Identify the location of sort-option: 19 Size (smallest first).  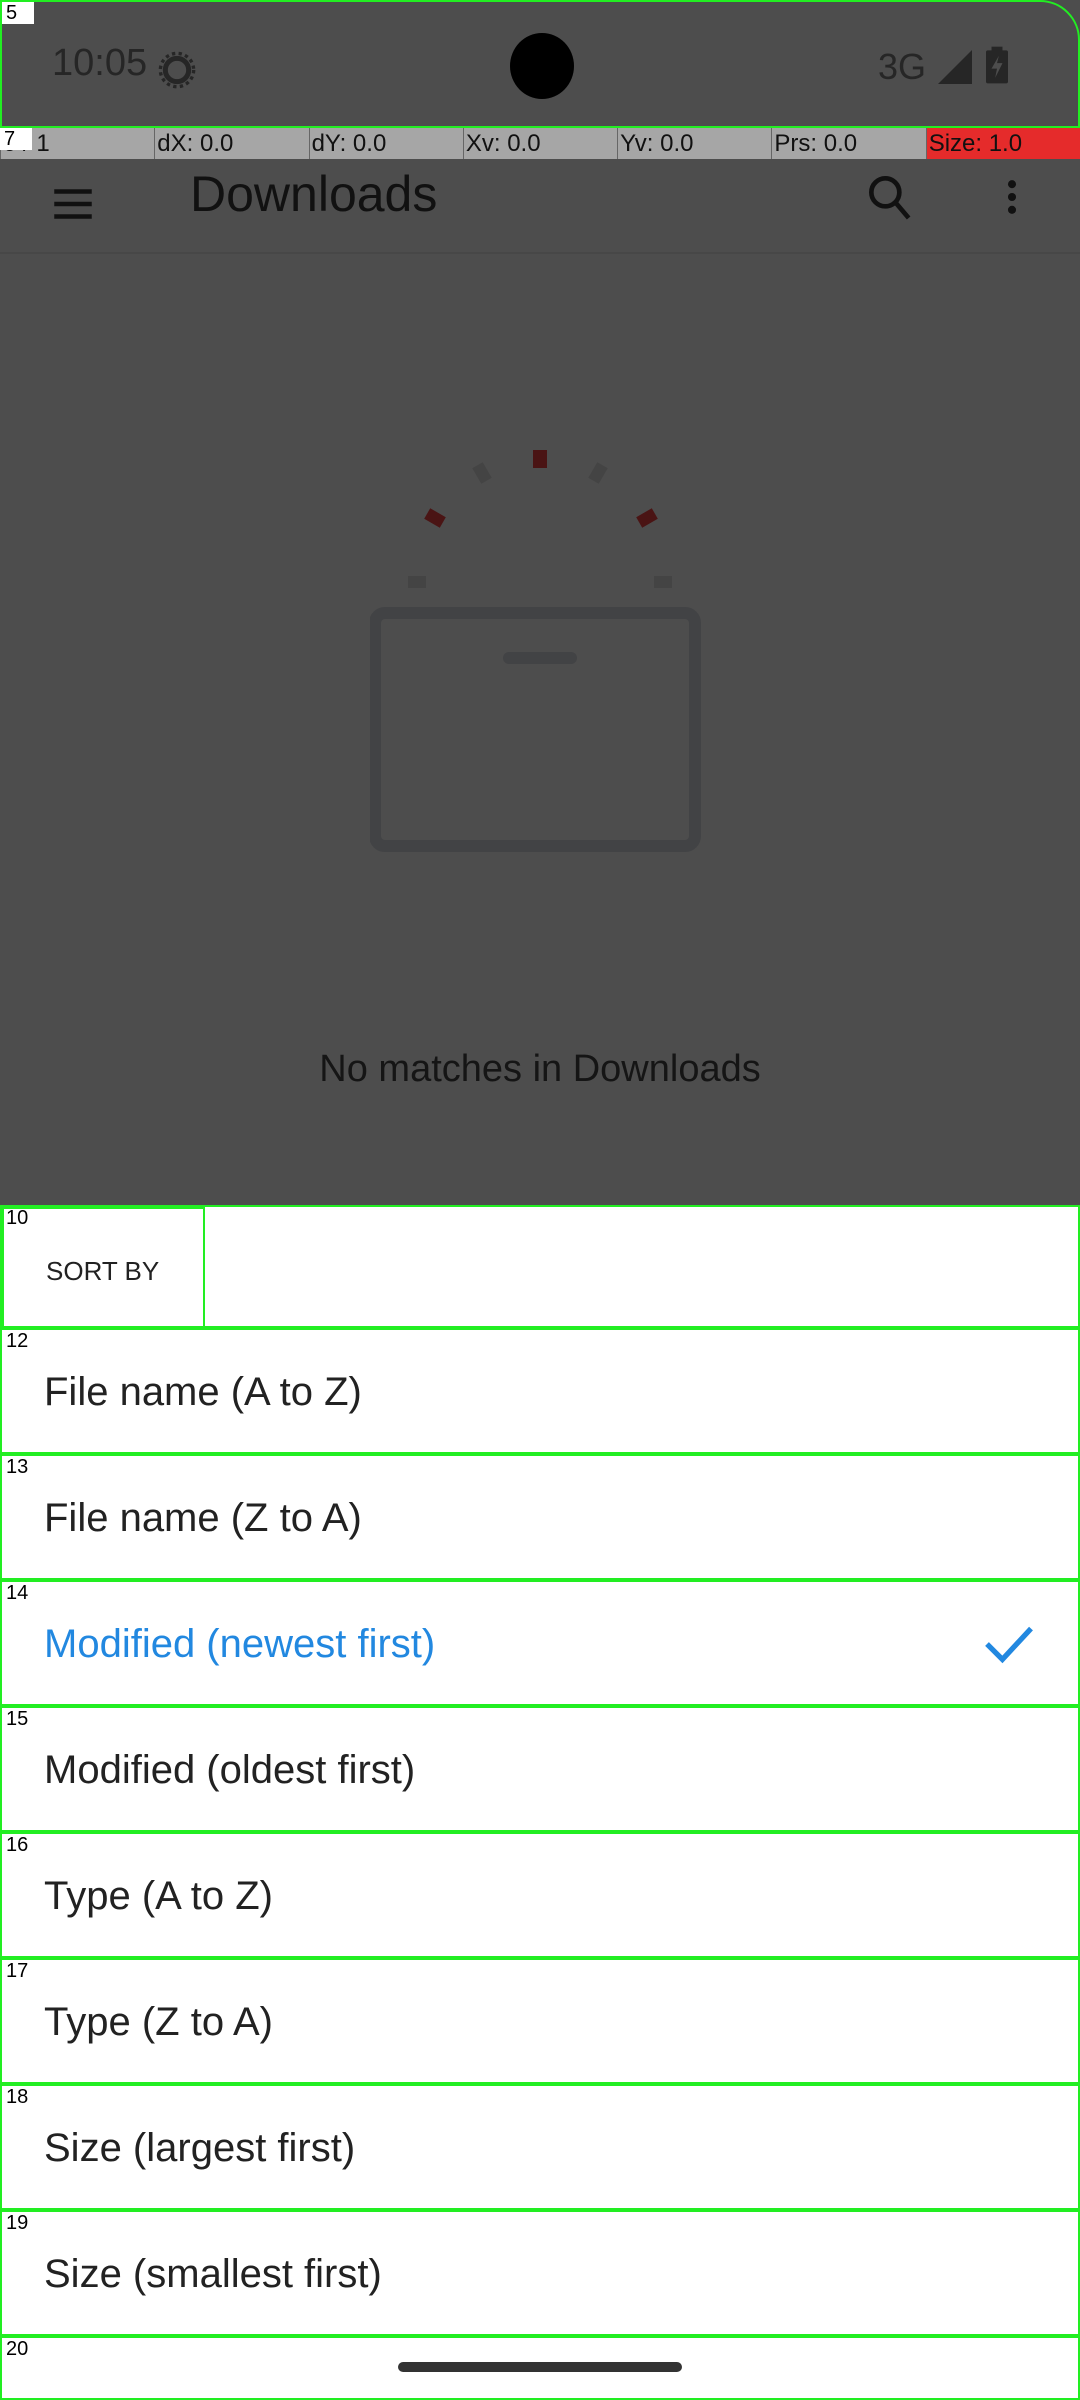
(540, 2273).